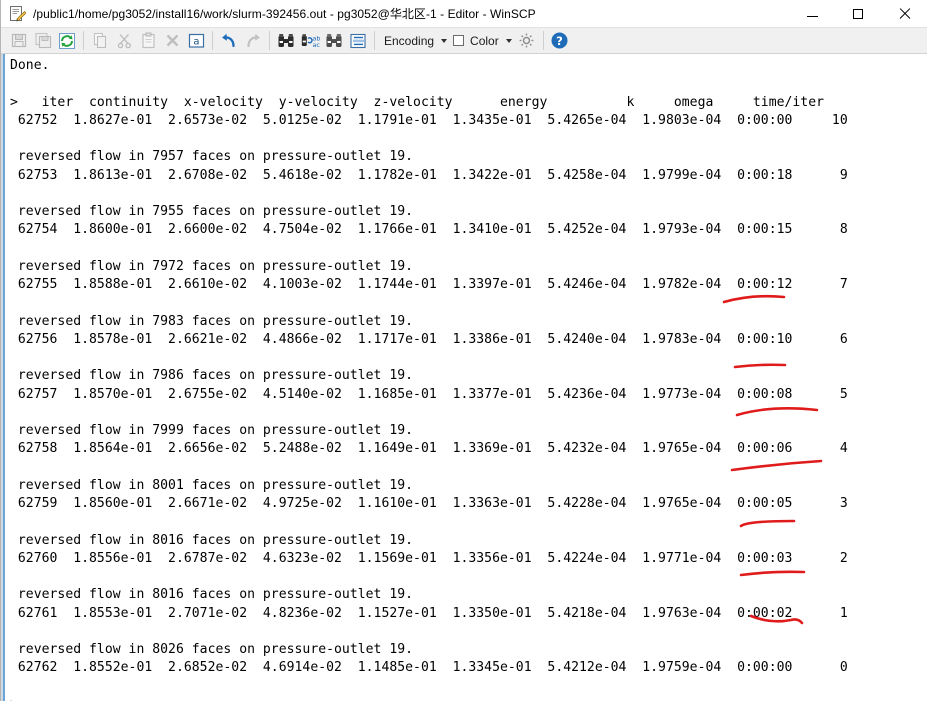 This screenshot has width=927, height=701. I want to click on toolbar: a ab ac Encoding Color ?, so click(464, 40).